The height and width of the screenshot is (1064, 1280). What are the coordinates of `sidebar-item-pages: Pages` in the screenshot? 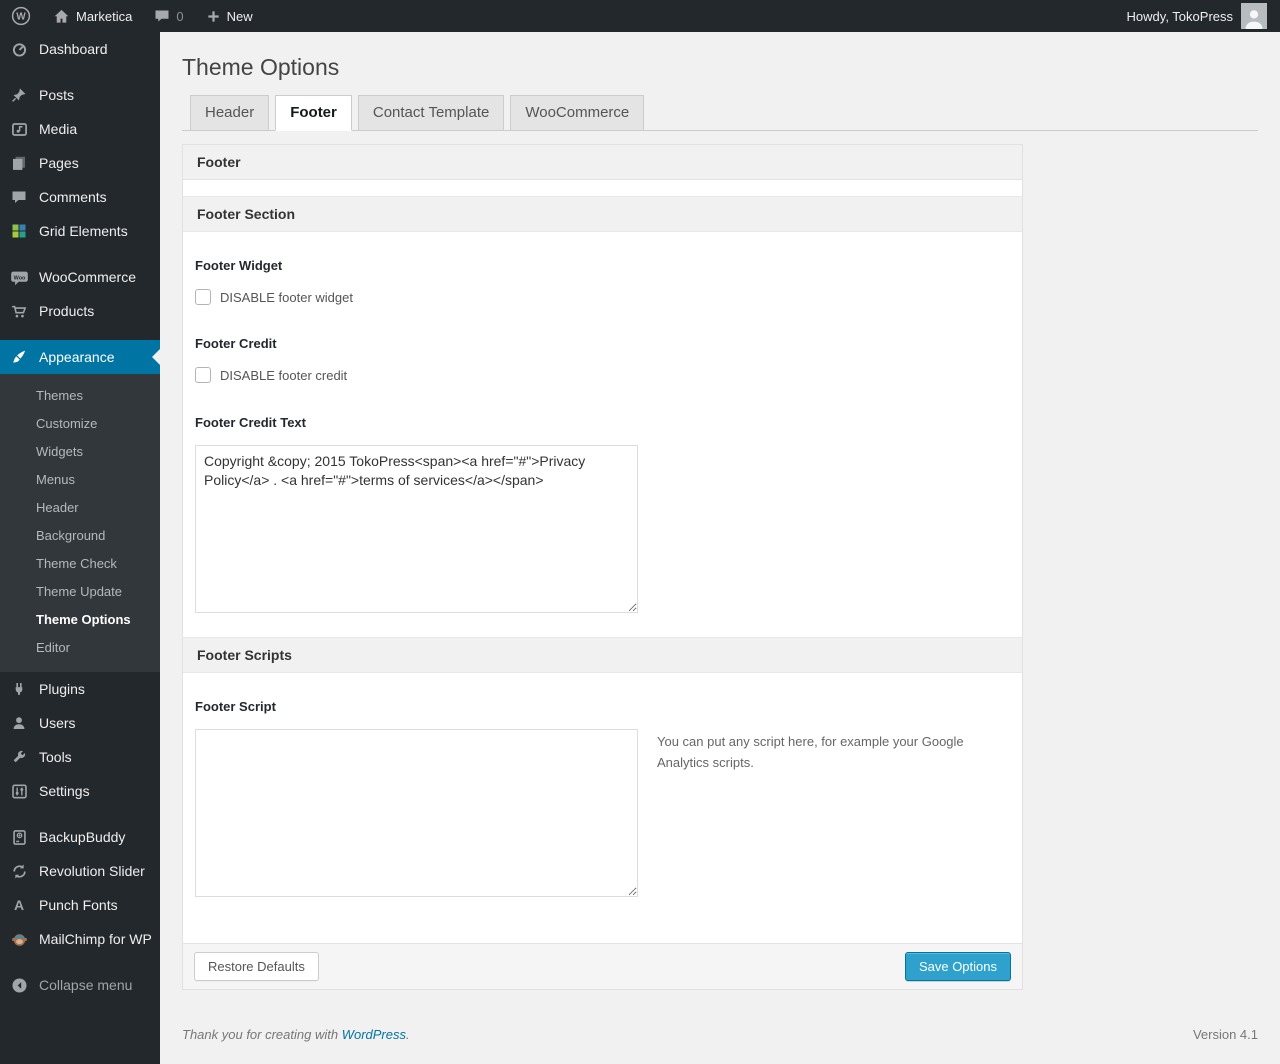 It's located at (80, 163).